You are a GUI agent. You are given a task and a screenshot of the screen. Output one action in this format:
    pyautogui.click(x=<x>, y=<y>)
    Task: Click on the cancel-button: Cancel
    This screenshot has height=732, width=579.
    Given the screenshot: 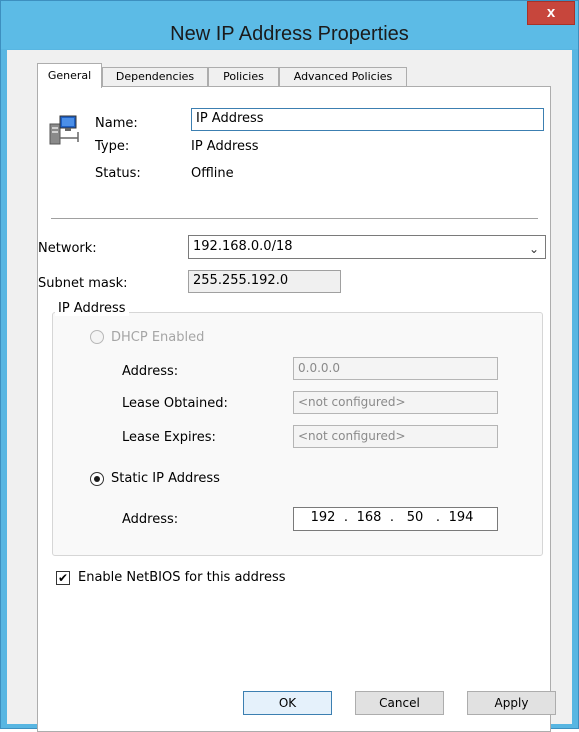 What is the action you would take?
    pyautogui.click(x=399, y=703)
    